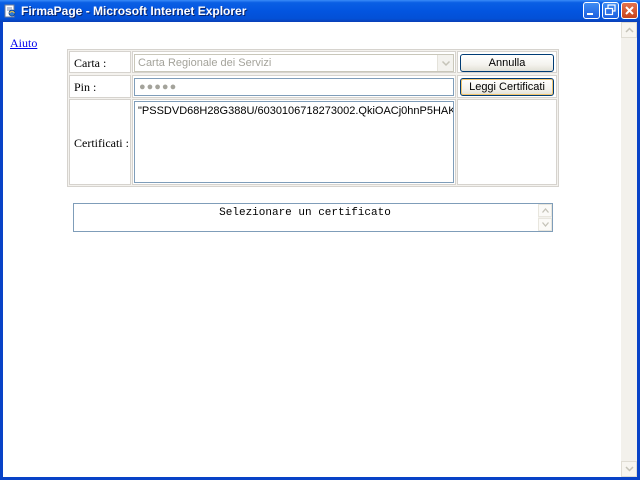  I want to click on dropdown-arrow, so click(445, 63).